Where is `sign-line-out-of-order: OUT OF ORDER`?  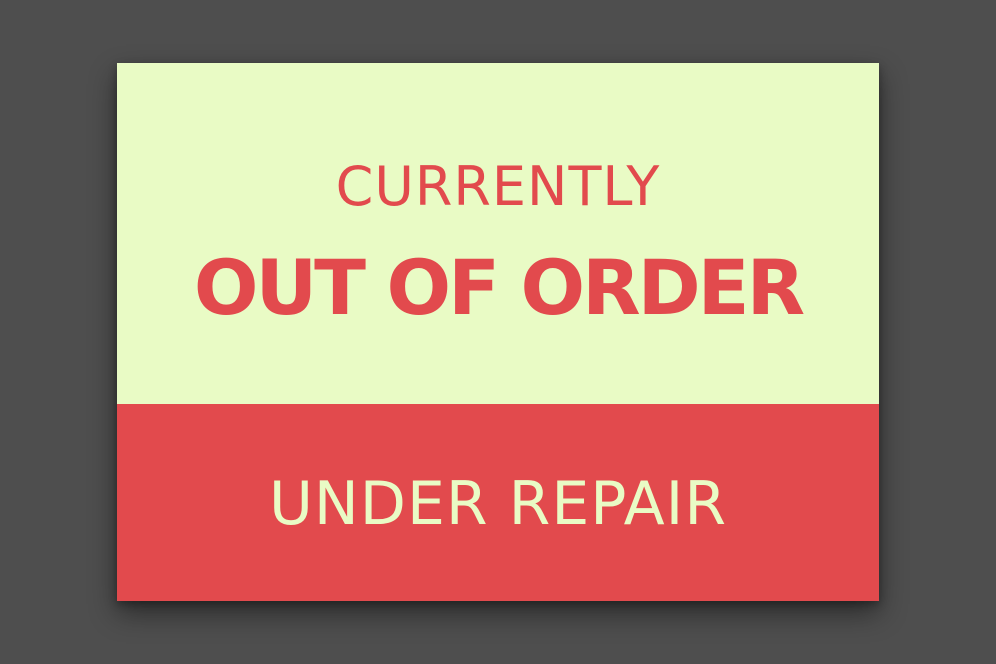 sign-line-out-of-order: OUT OF ORDER is located at coordinates (499, 287).